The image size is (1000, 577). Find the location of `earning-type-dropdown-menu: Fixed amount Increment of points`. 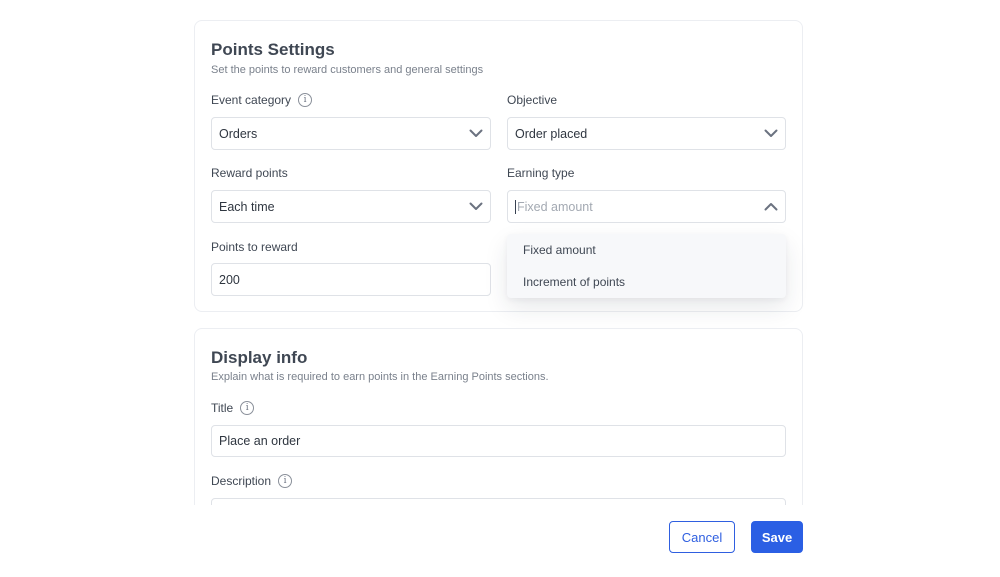

earning-type-dropdown-menu: Fixed amount Increment of points is located at coordinates (646, 266).